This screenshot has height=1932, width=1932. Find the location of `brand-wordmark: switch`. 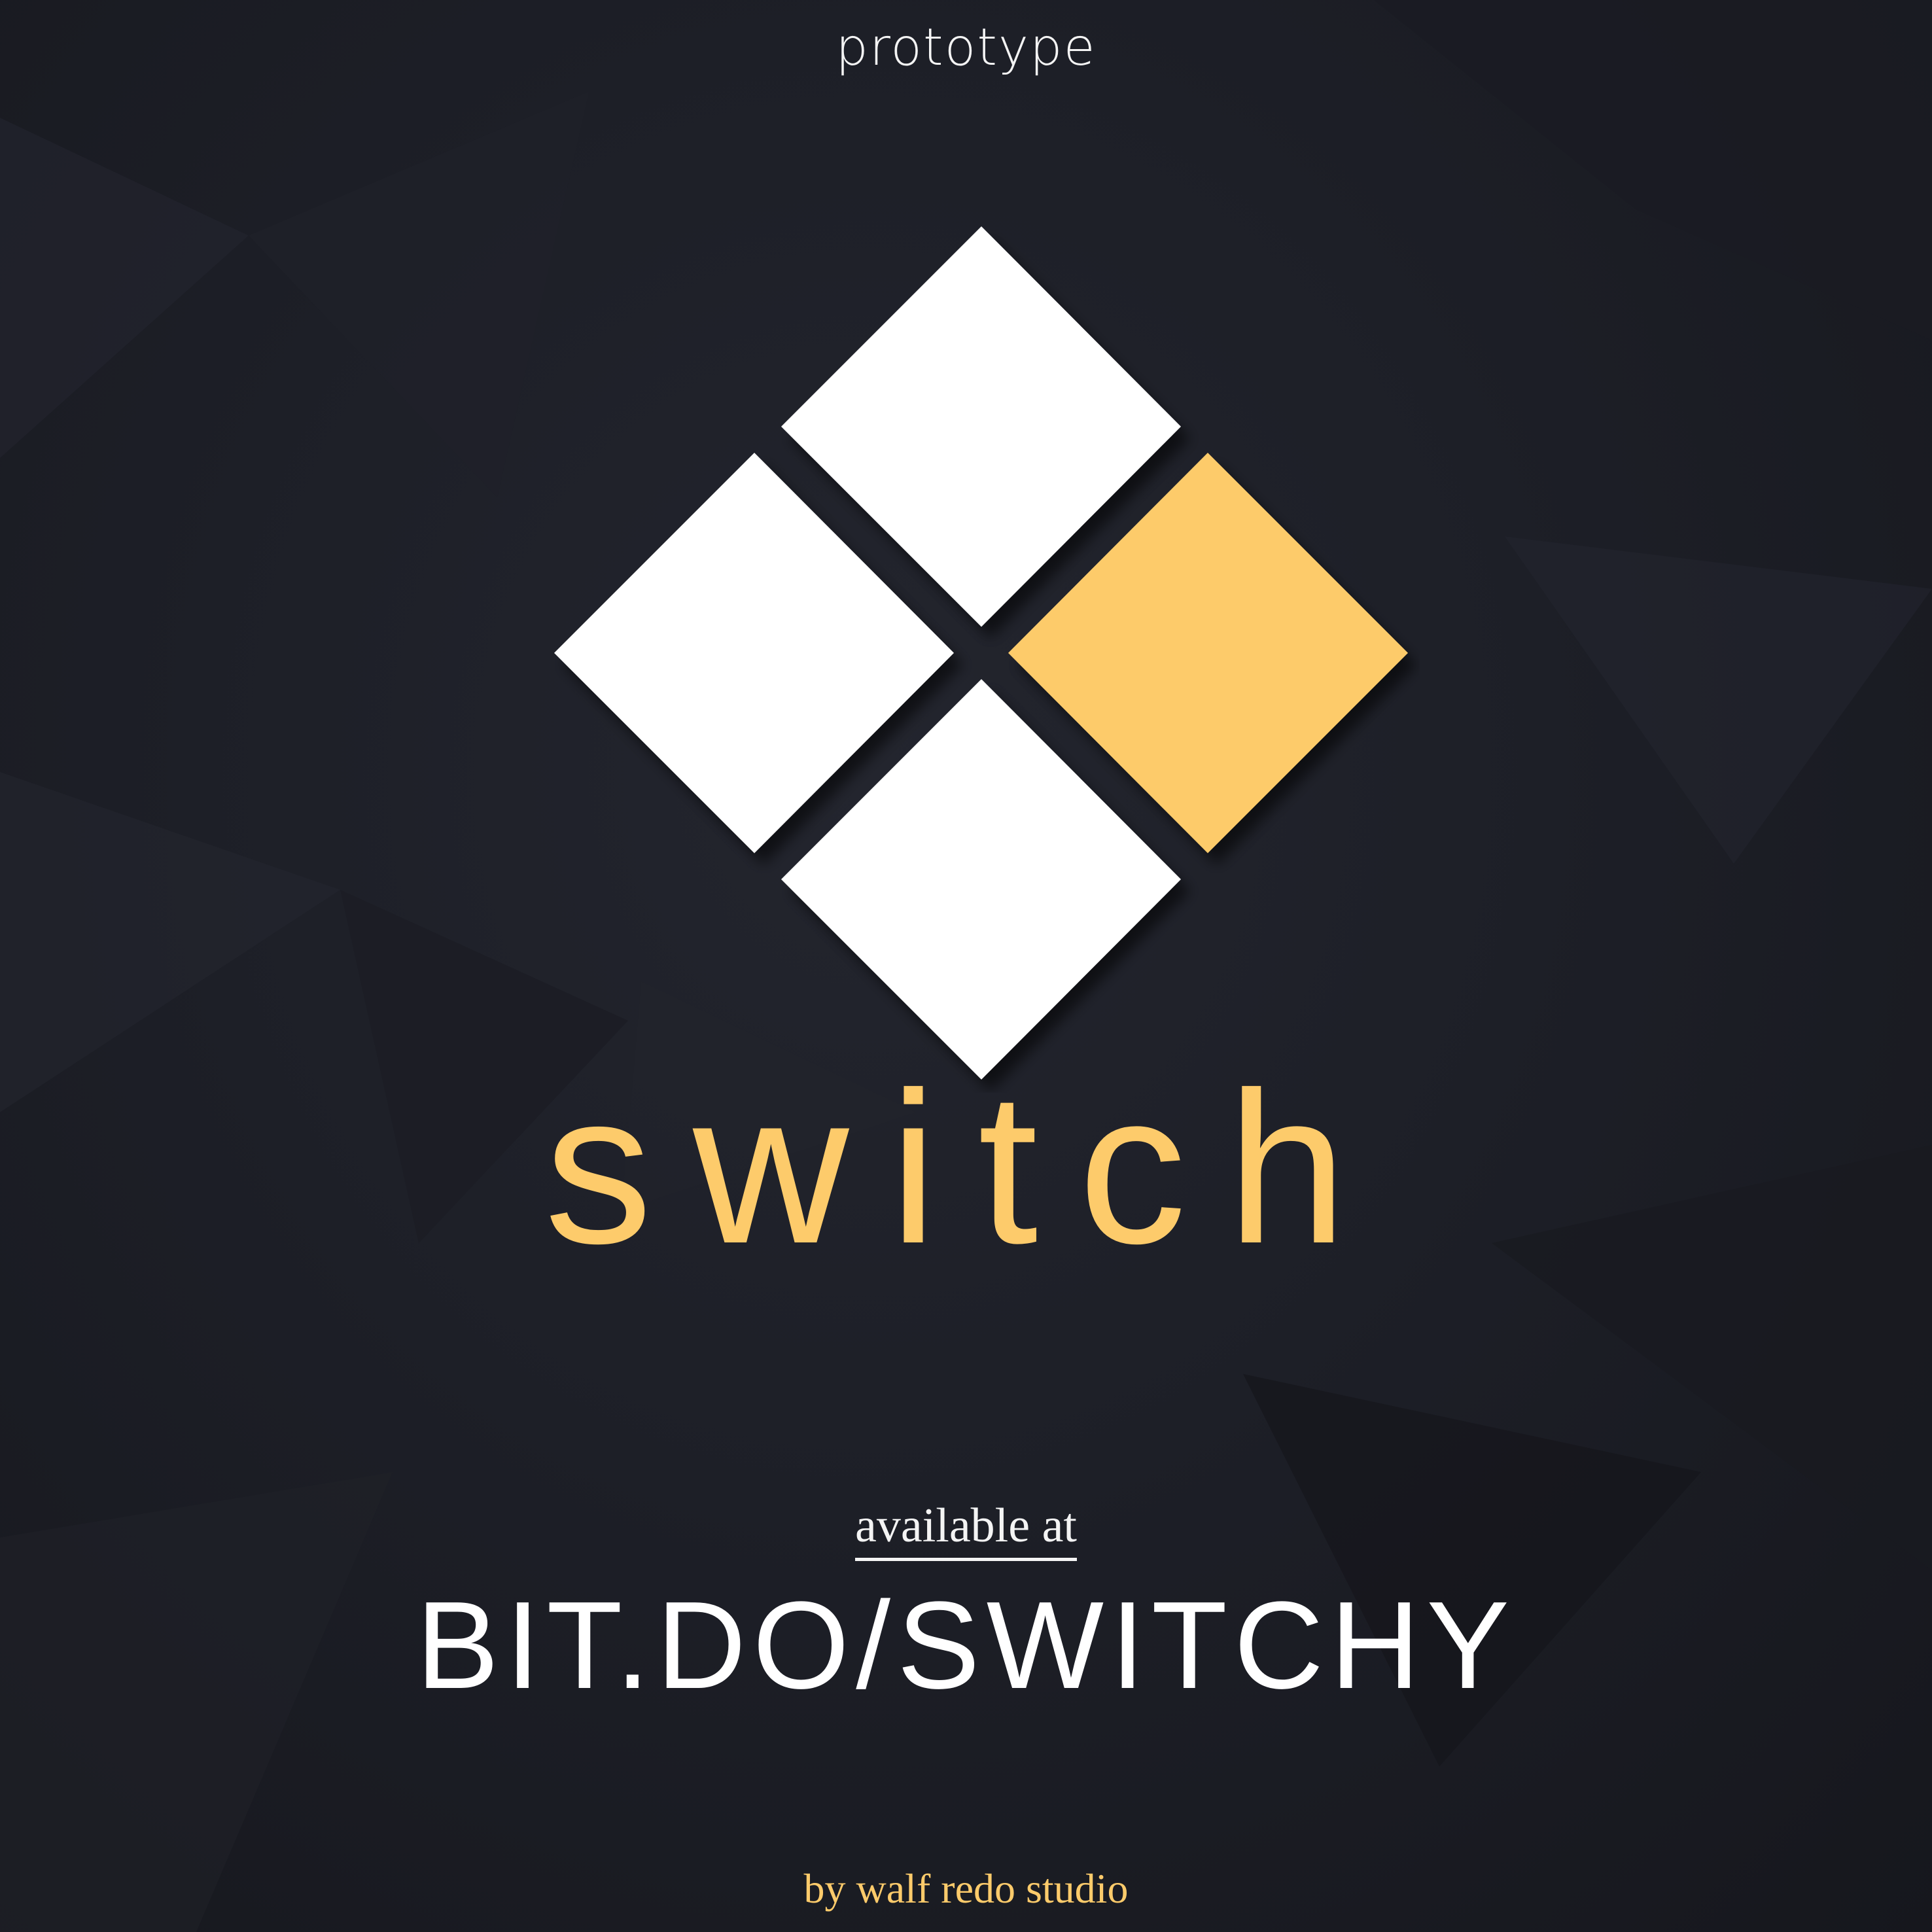

brand-wordmark: switch is located at coordinates (966, 1167).